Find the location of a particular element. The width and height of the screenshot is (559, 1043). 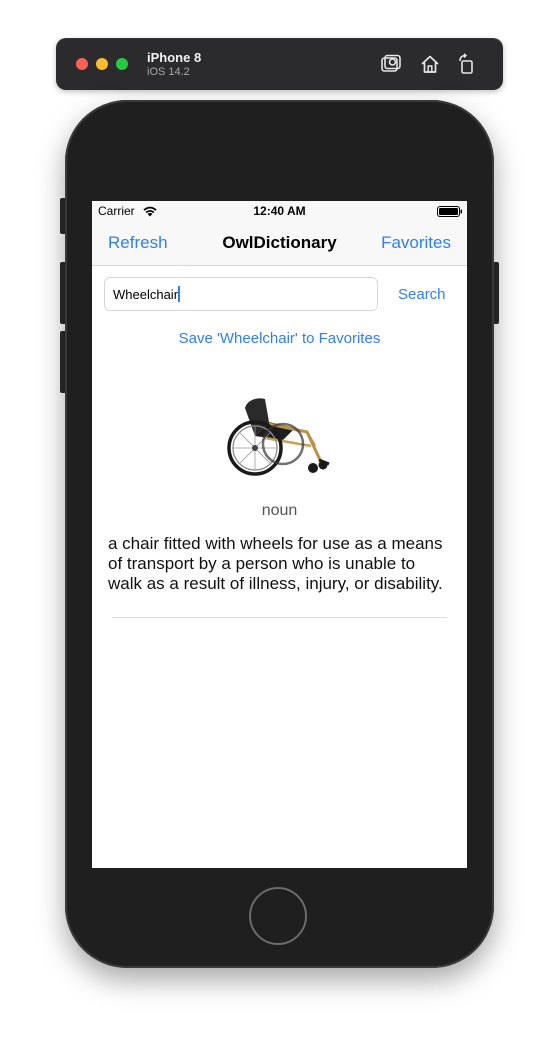

part-of-speech: noun is located at coordinates (279, 510).